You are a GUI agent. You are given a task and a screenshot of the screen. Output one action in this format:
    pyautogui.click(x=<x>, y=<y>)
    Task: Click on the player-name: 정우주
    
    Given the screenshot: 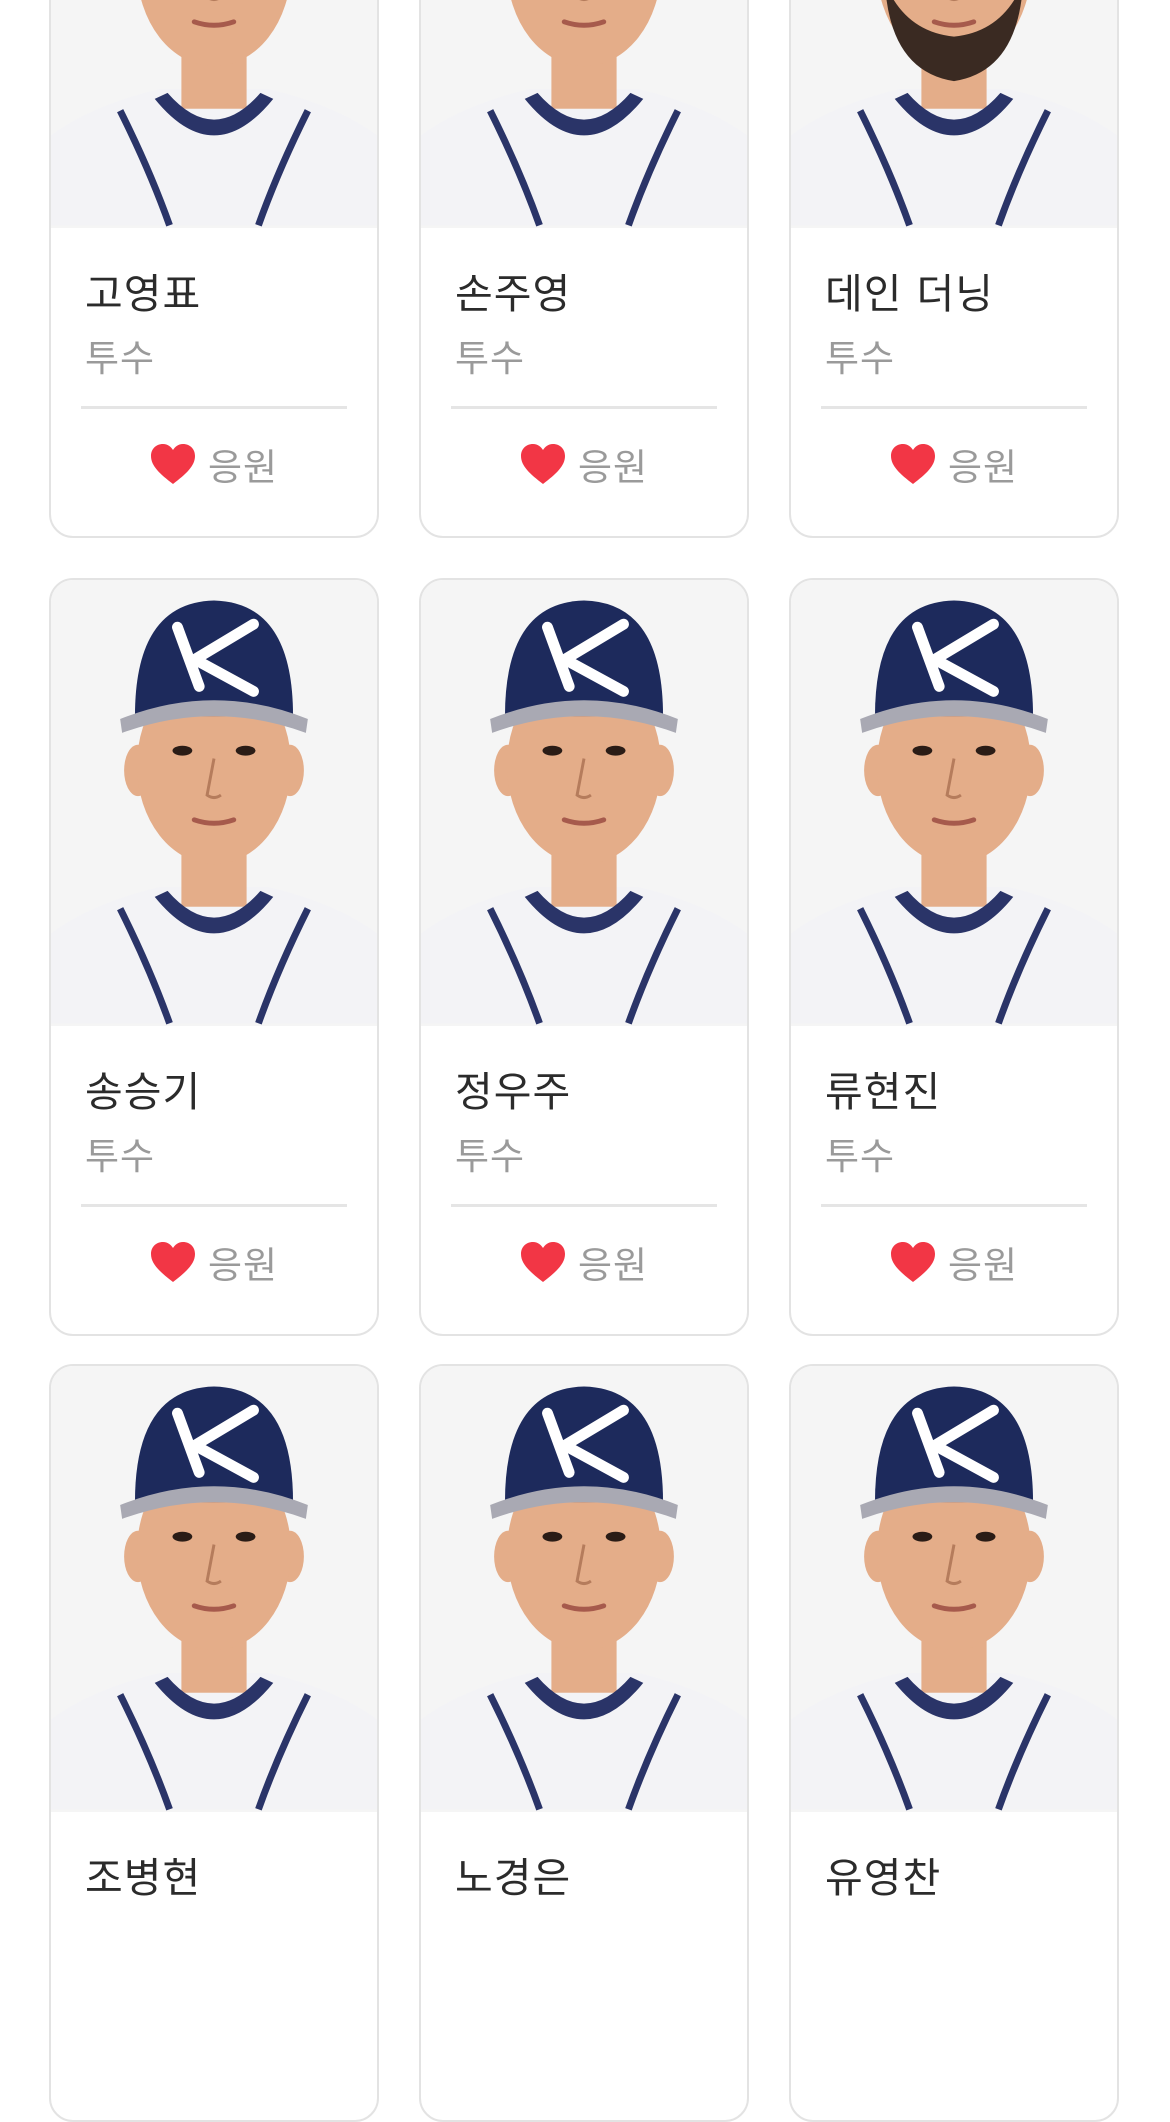 What is the action you would take?
    pyautogui.click(x=513, y=1092)
    